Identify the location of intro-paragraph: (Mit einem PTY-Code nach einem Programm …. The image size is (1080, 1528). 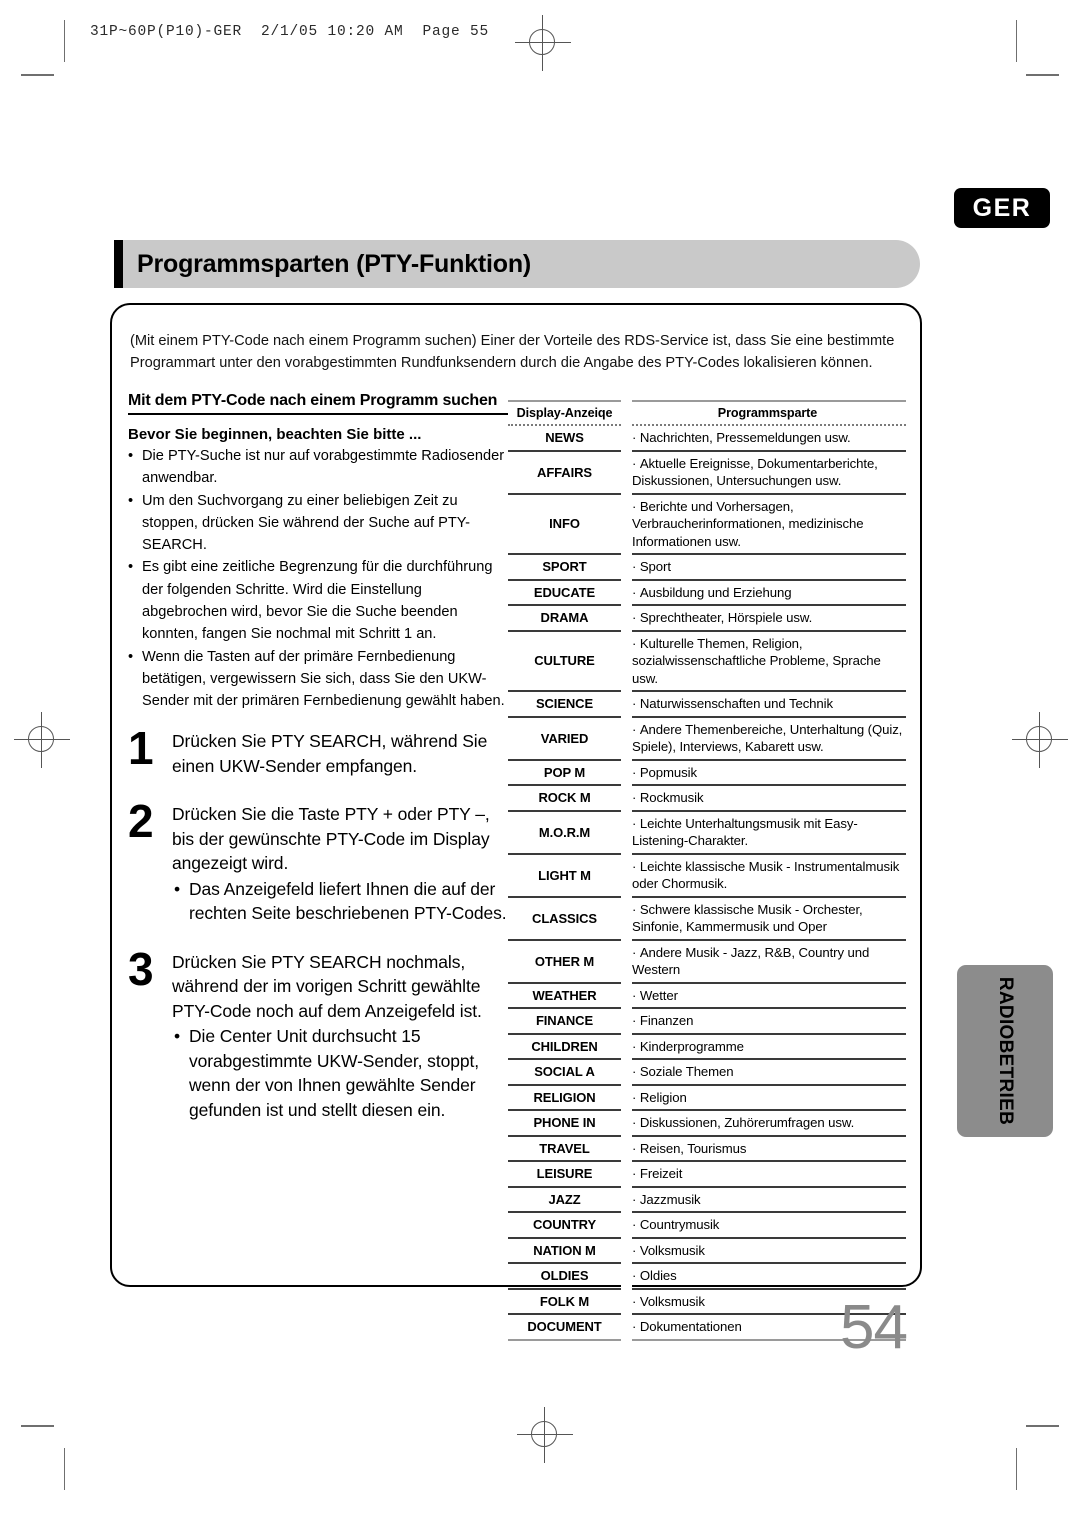
(512, 352).